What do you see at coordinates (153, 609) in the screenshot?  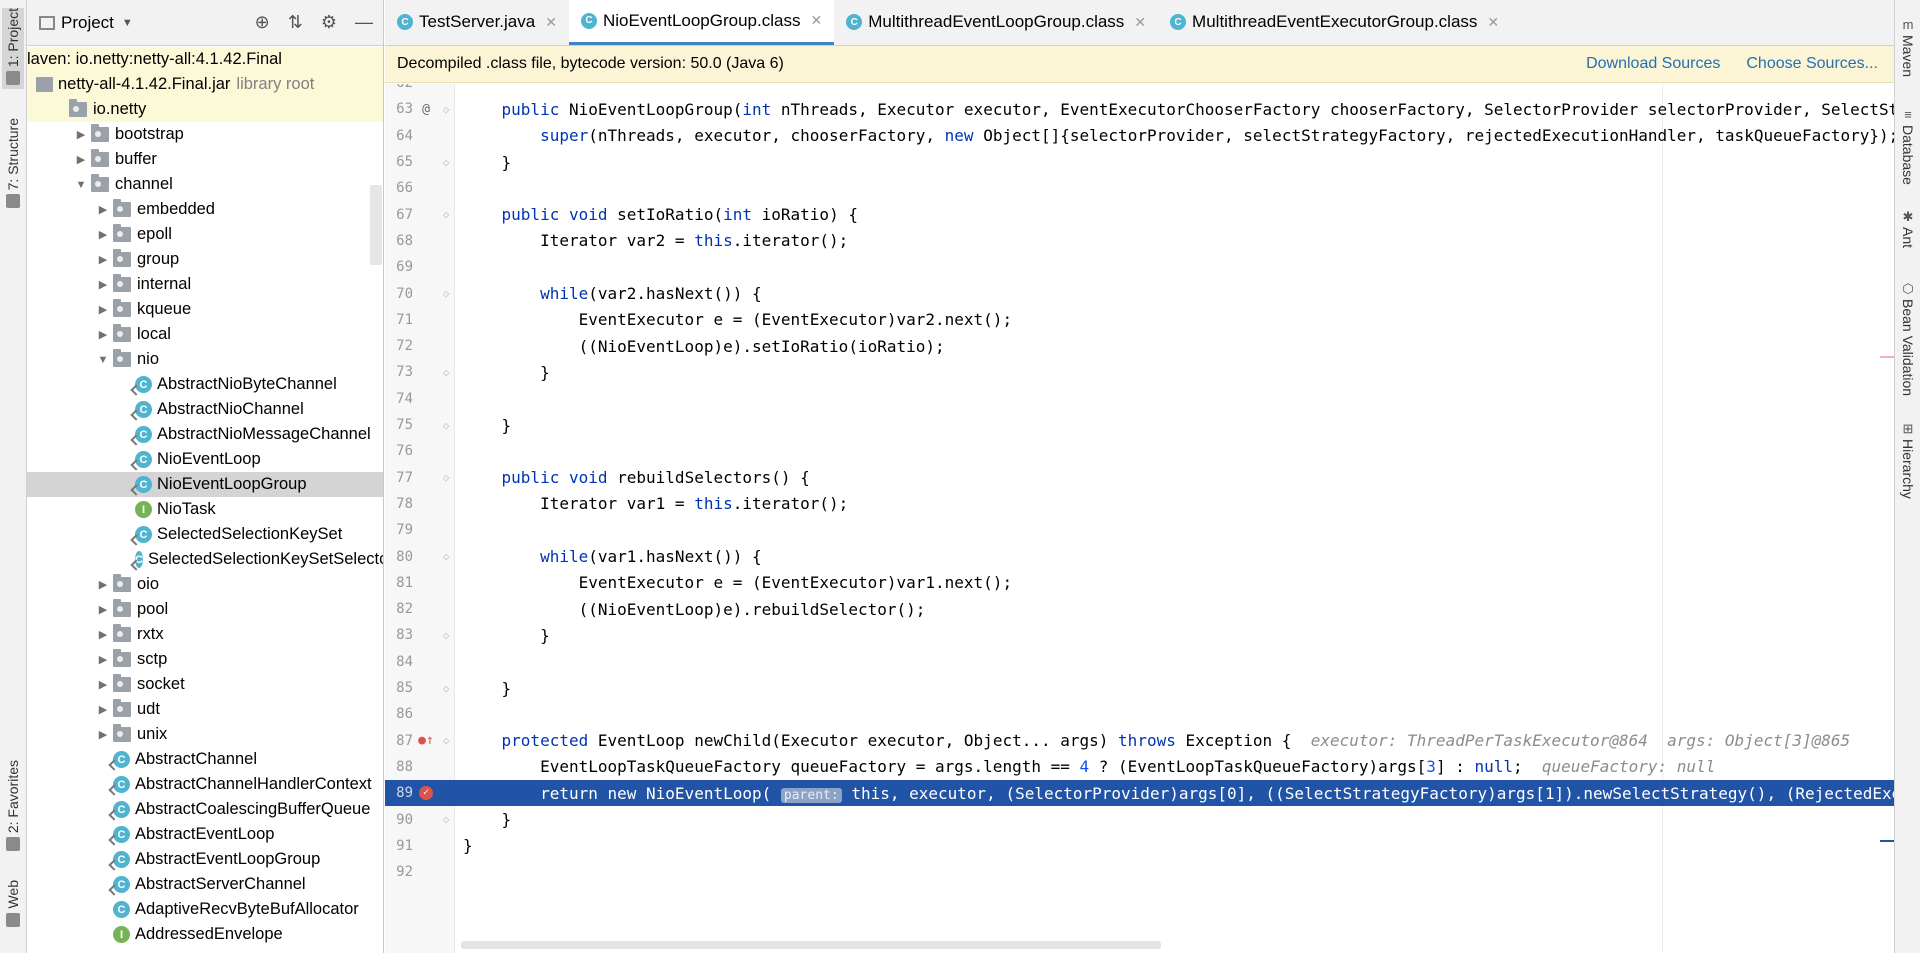 I see `tree-item-label: pool` at bounding box center [153, 609].